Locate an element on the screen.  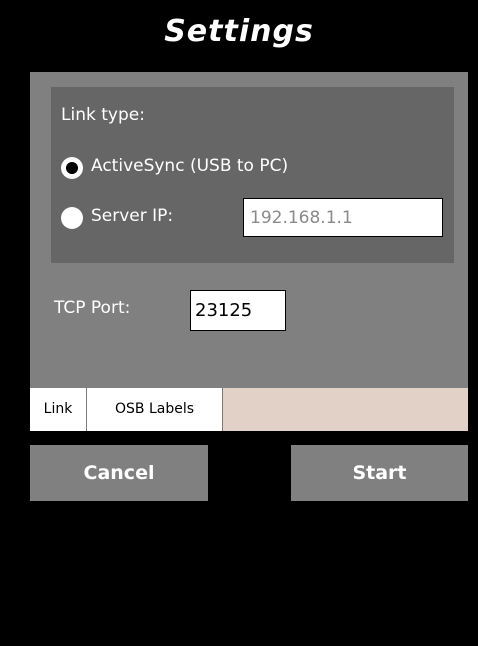
tcp-port-input is located at coordinates (238, 310).